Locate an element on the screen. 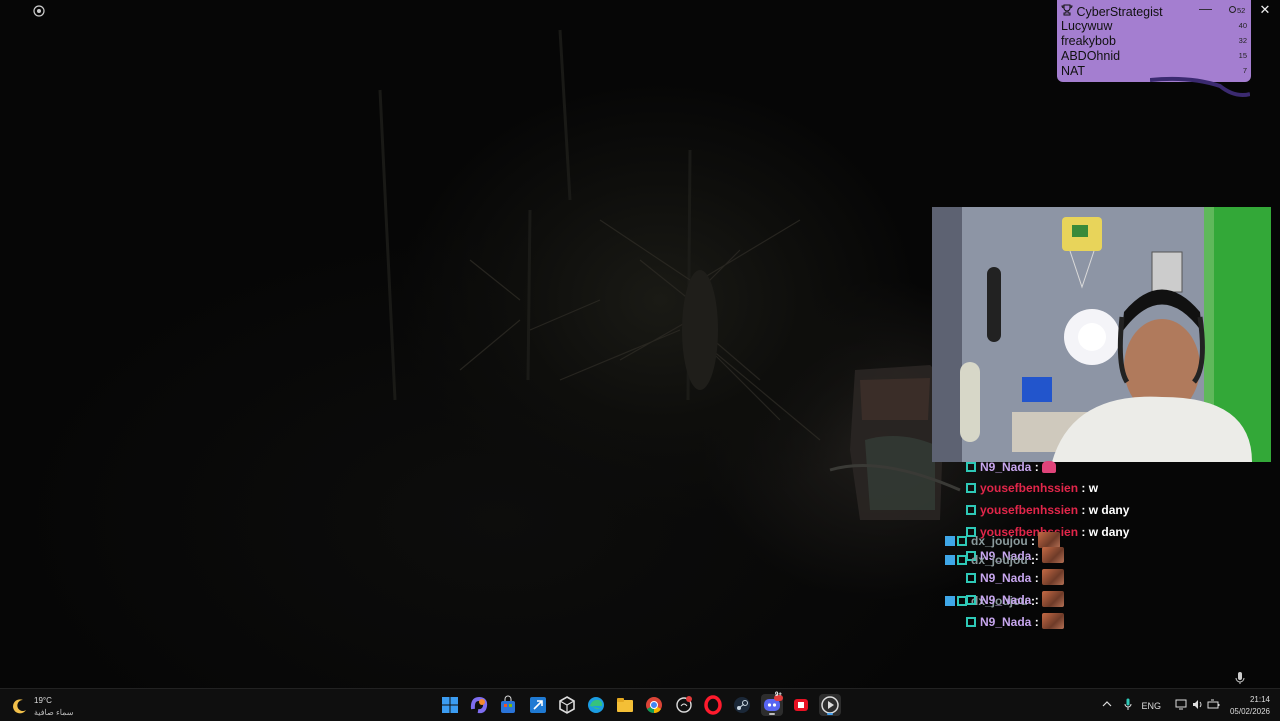  chrome-icon is located at coordinates (654, 705).